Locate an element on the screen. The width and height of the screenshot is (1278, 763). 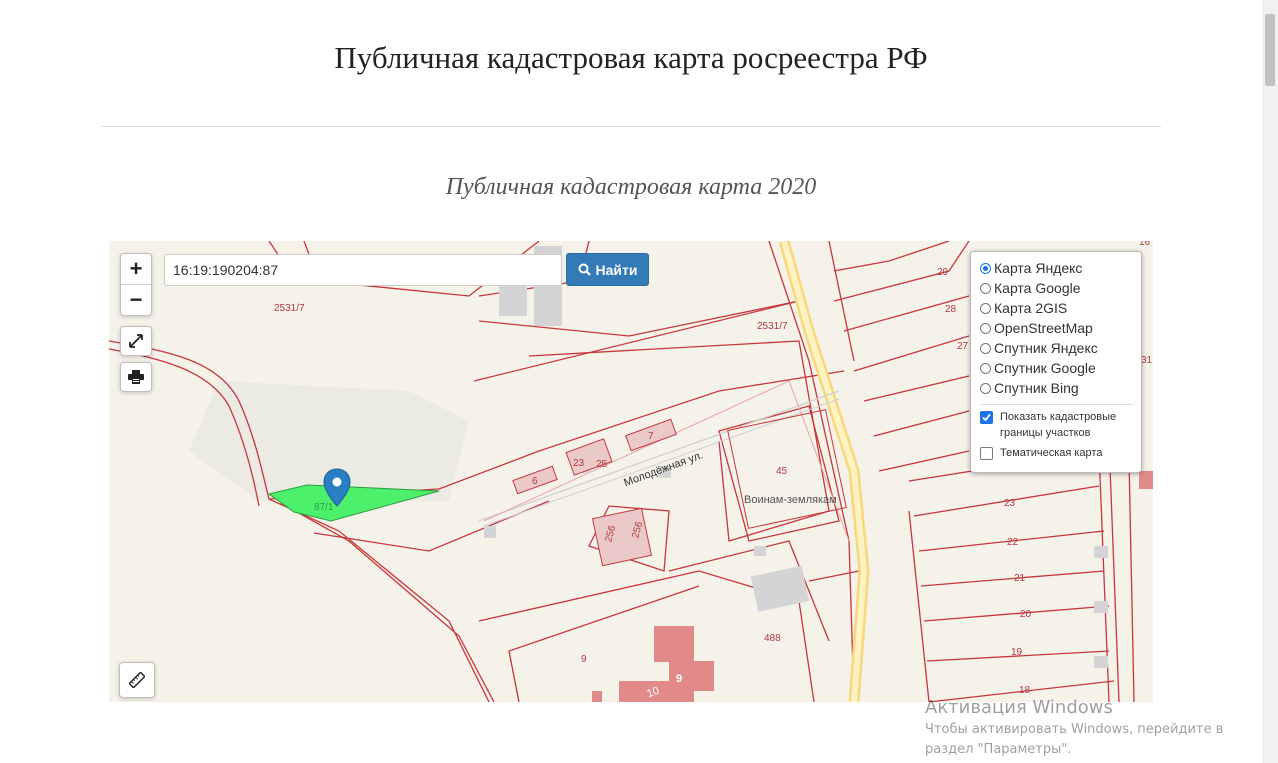
find-button: Найти is located at coordinates (607, 269).